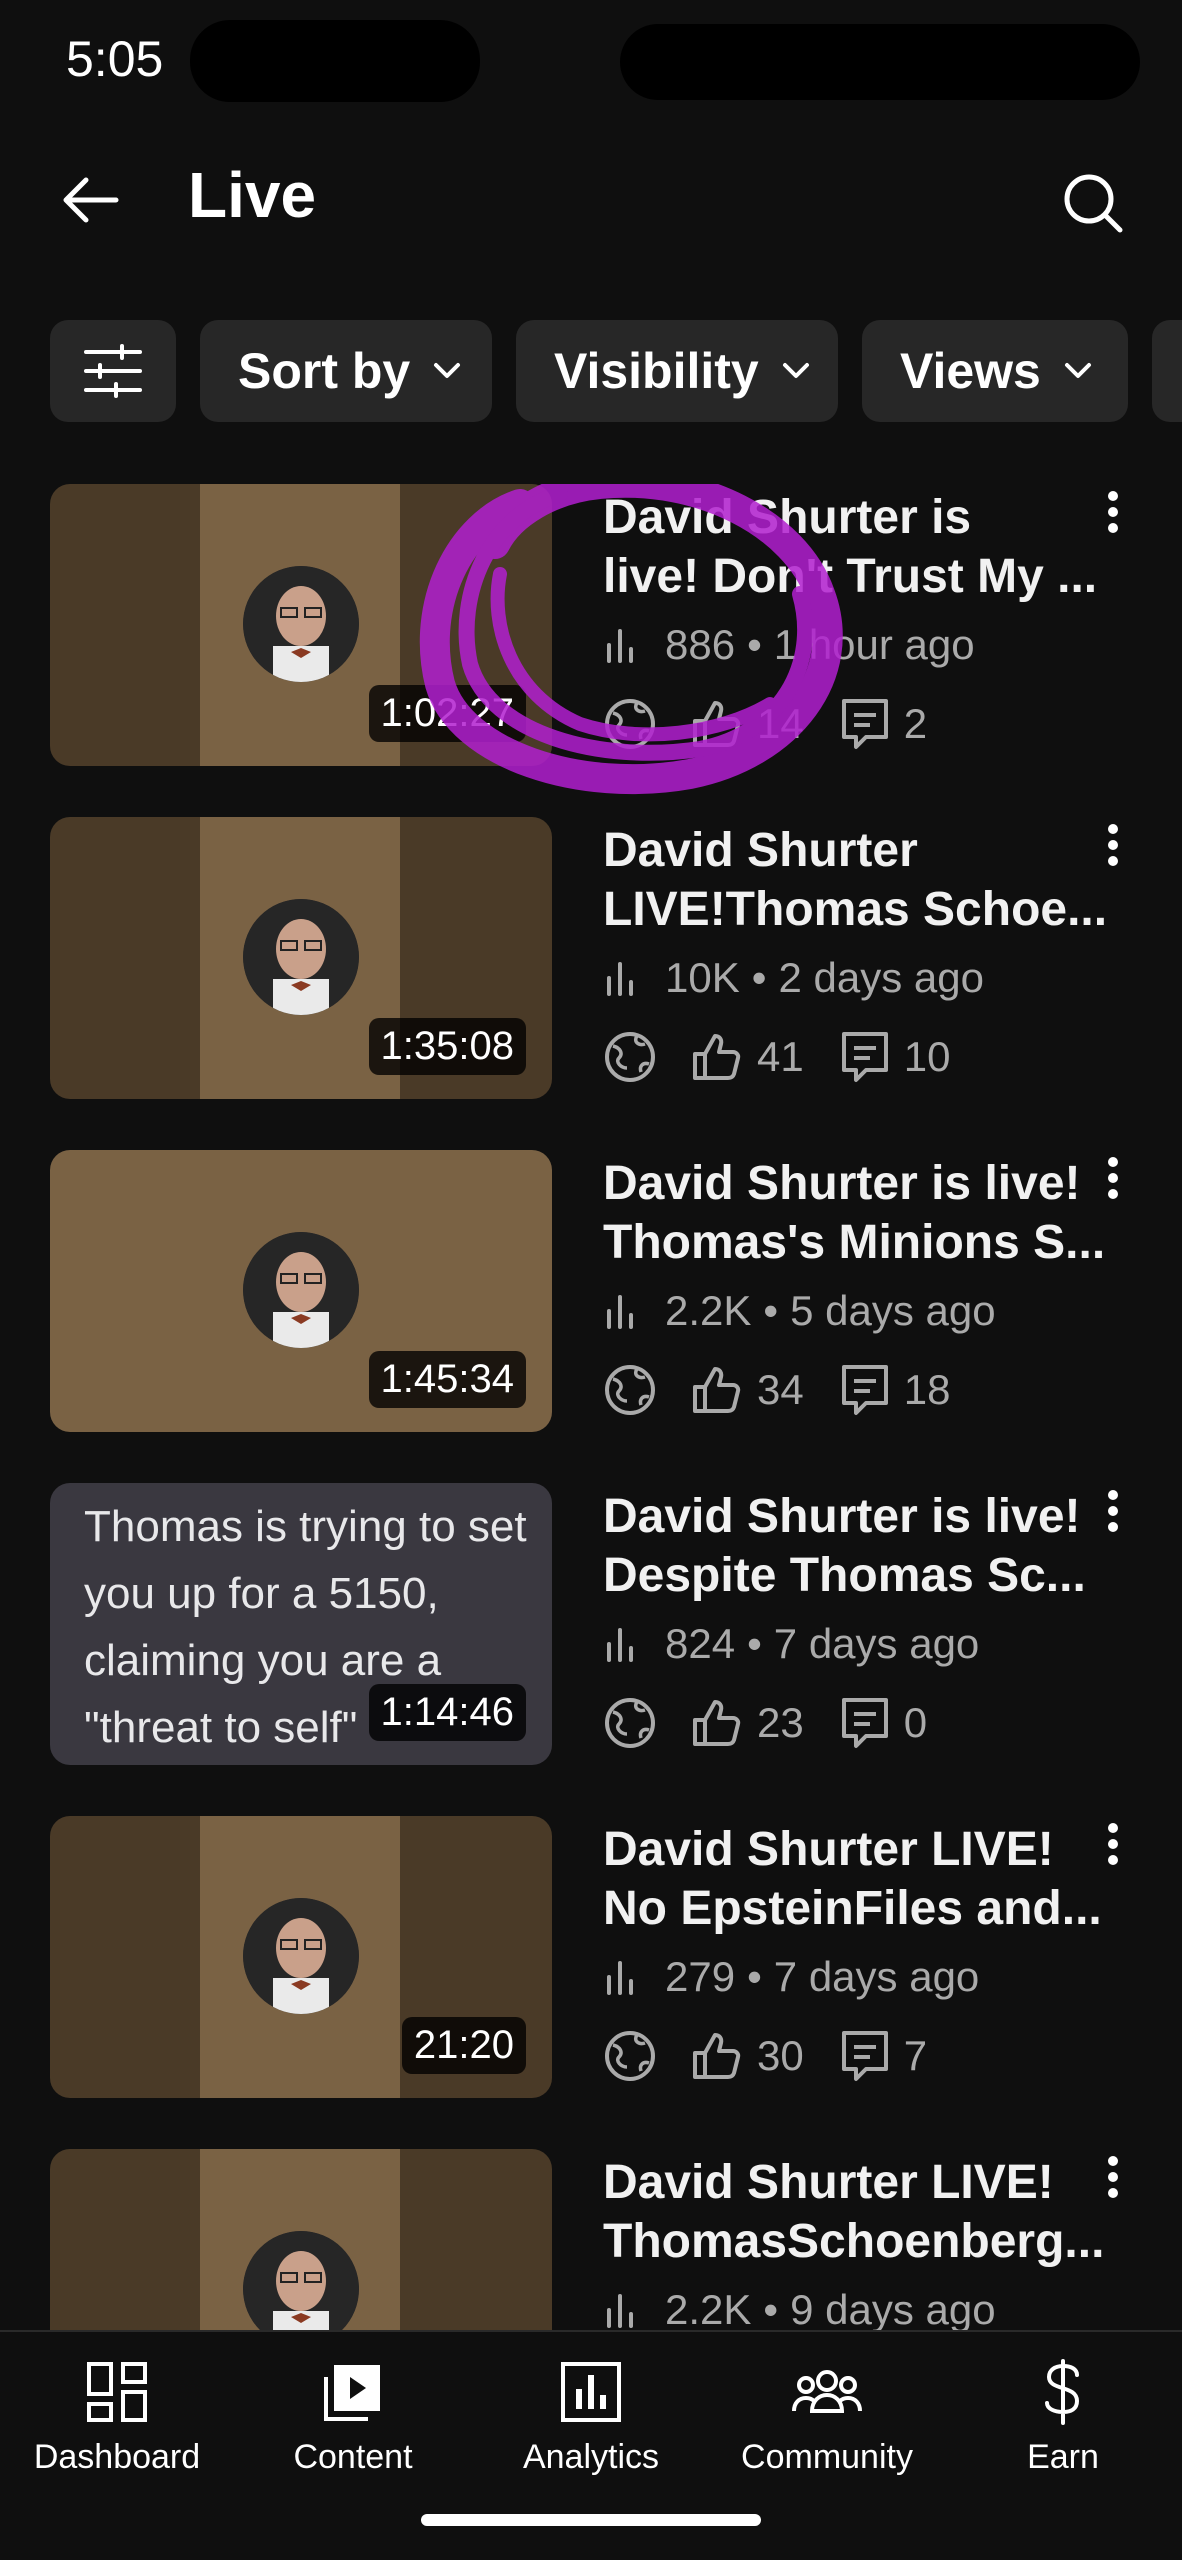 This screenshot has height=2560, width=1182. I want to click on view-count: 2.2K, so click(708, 1310).